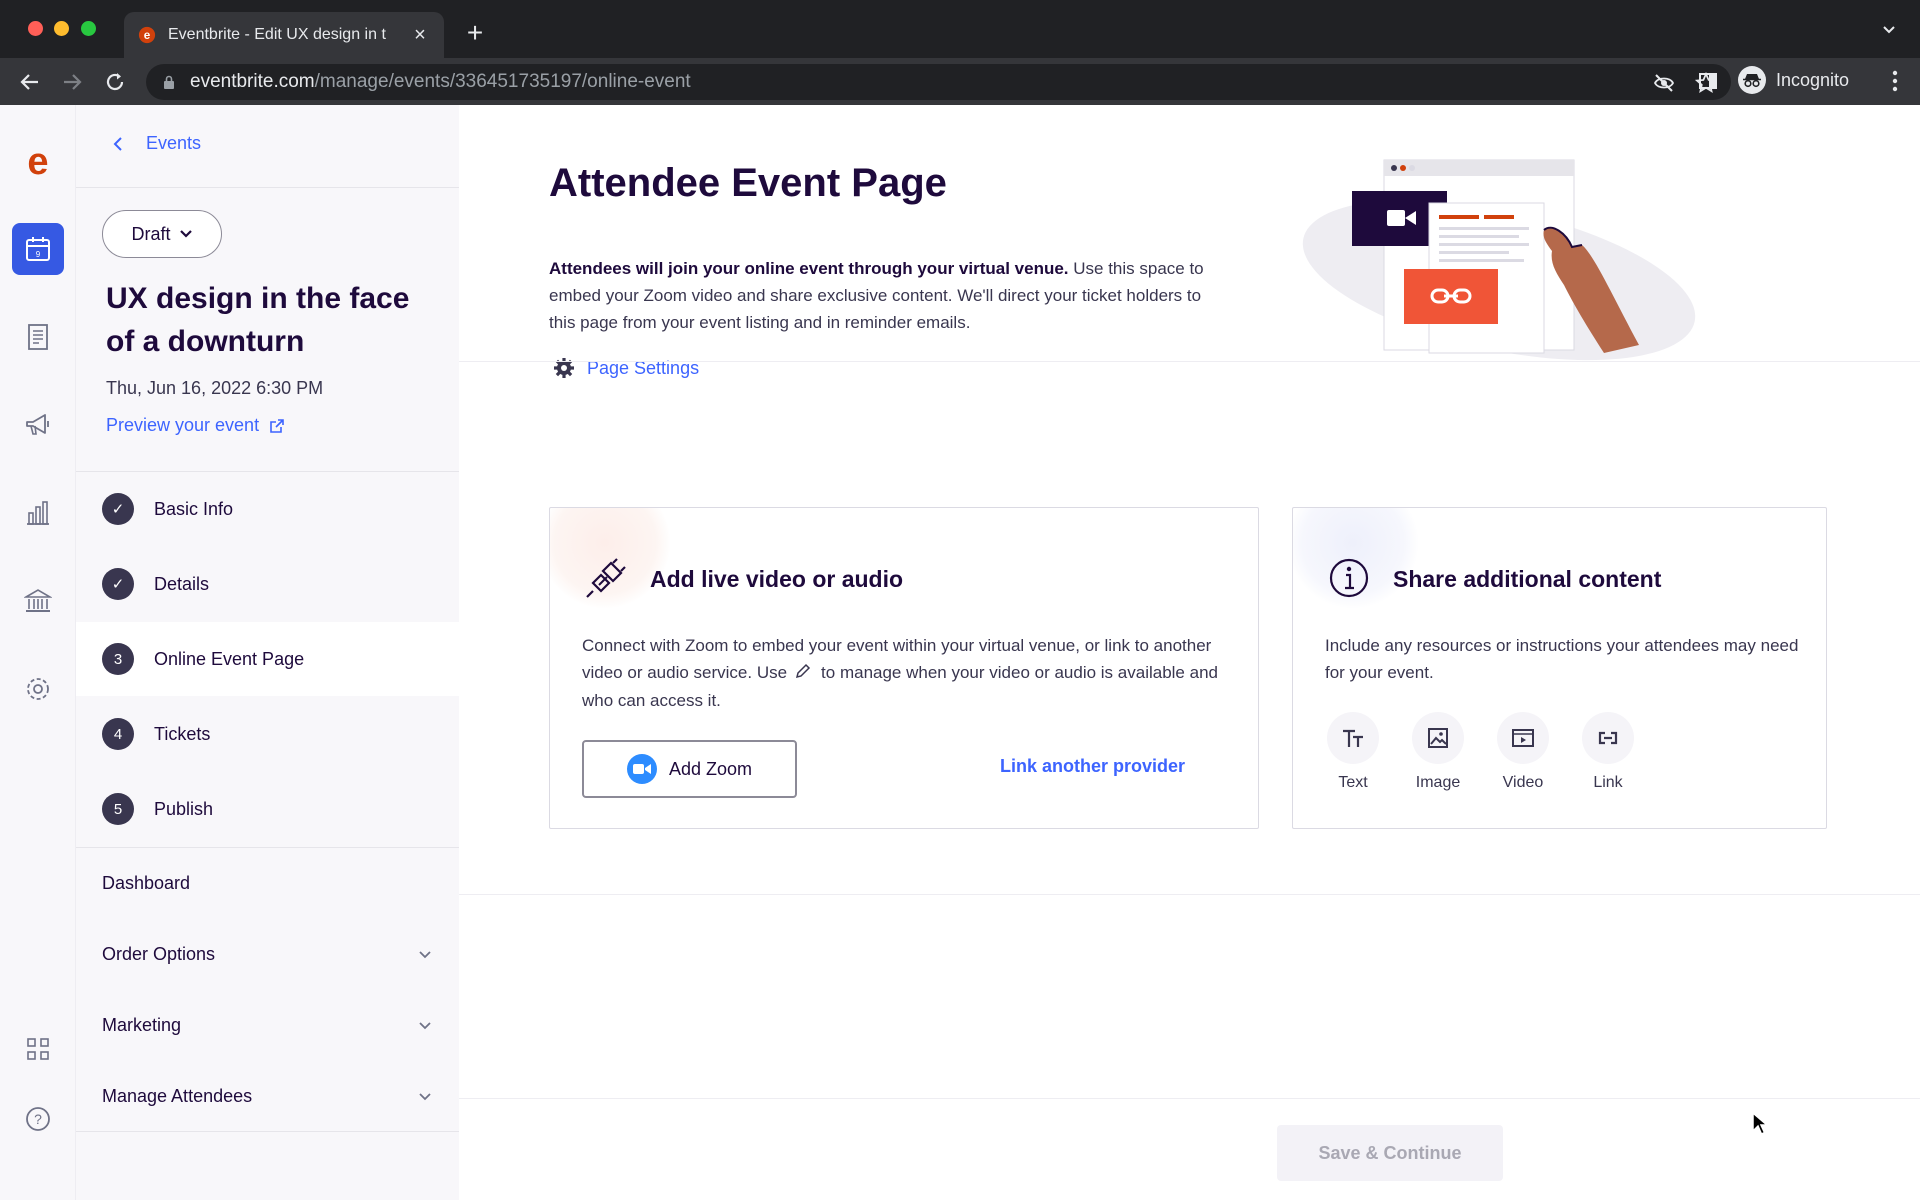  Describe the element at coordinates (606, 578) in the screenshot. I see `plug-icon` at that location.